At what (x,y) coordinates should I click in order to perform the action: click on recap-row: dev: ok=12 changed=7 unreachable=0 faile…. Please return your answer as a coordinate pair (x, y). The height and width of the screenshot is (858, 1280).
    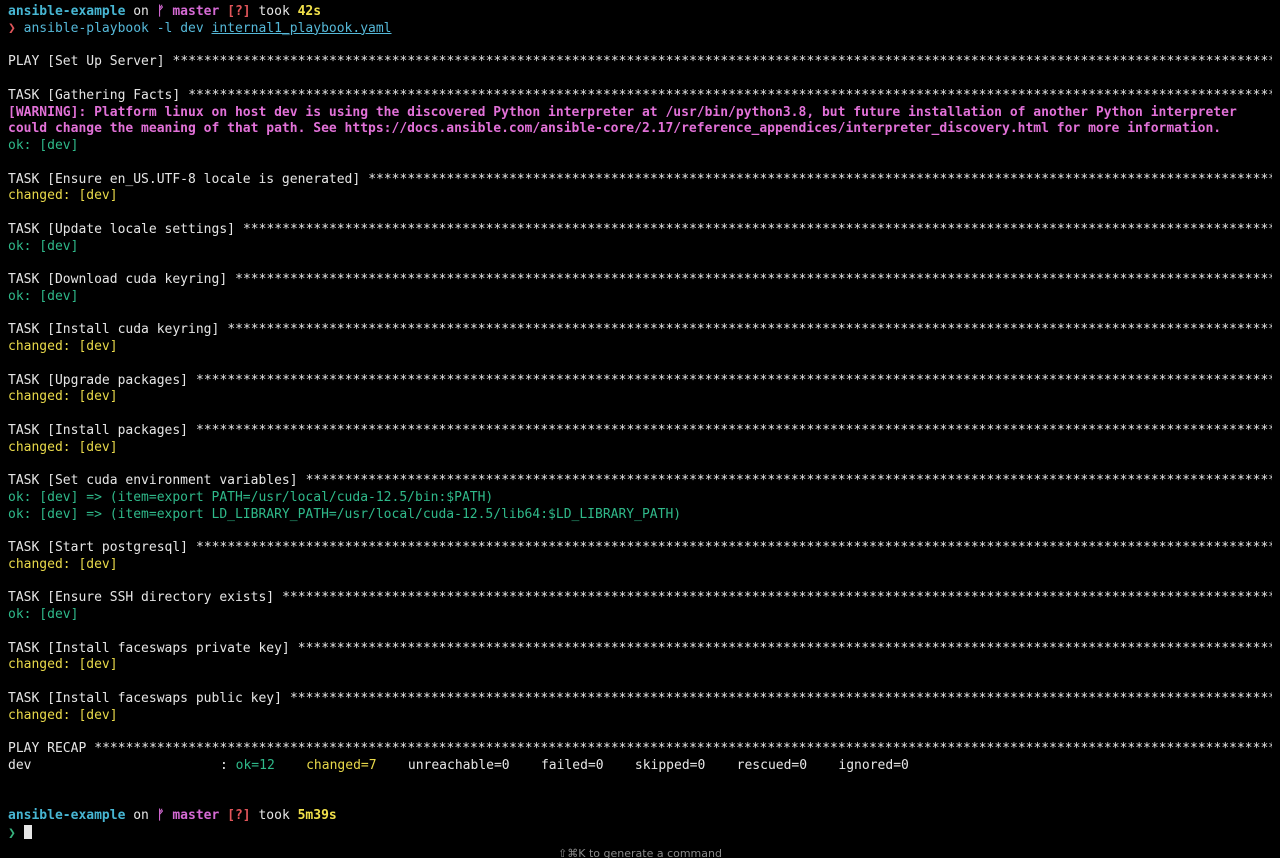
    Looking at the image, I should click on (640, 766).